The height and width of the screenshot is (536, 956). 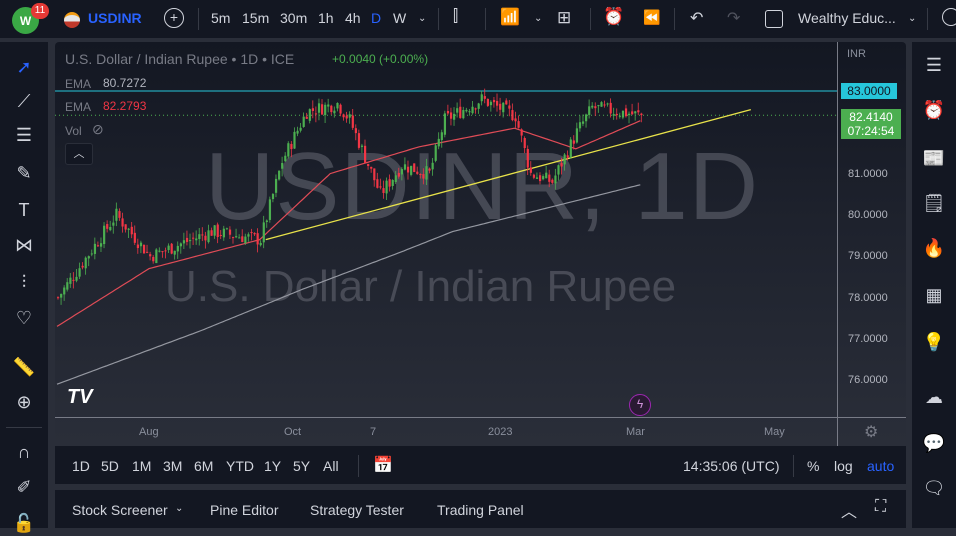 What do you see at coordinates (849, 510) in the screenshot?
I see `chevron-up-icon: ︿` at bounding box center [849, 510].